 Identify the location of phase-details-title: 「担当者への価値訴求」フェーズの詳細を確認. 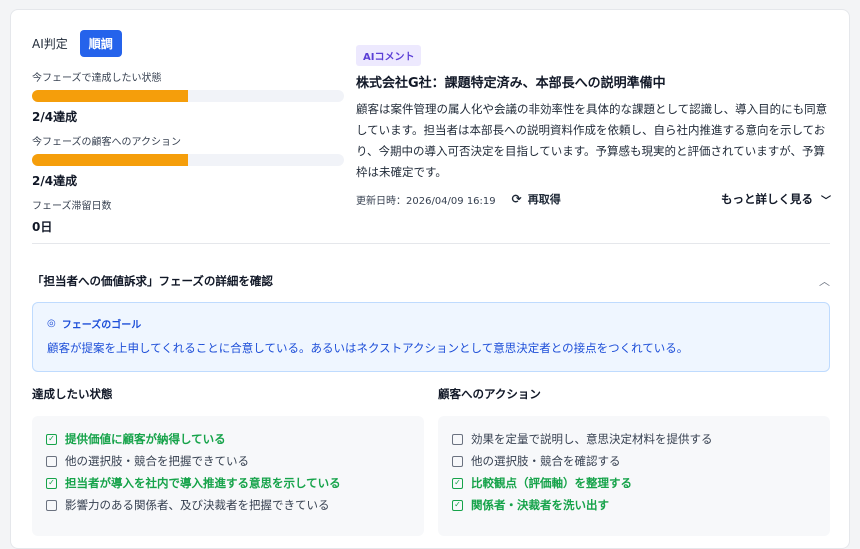
(152, 281).